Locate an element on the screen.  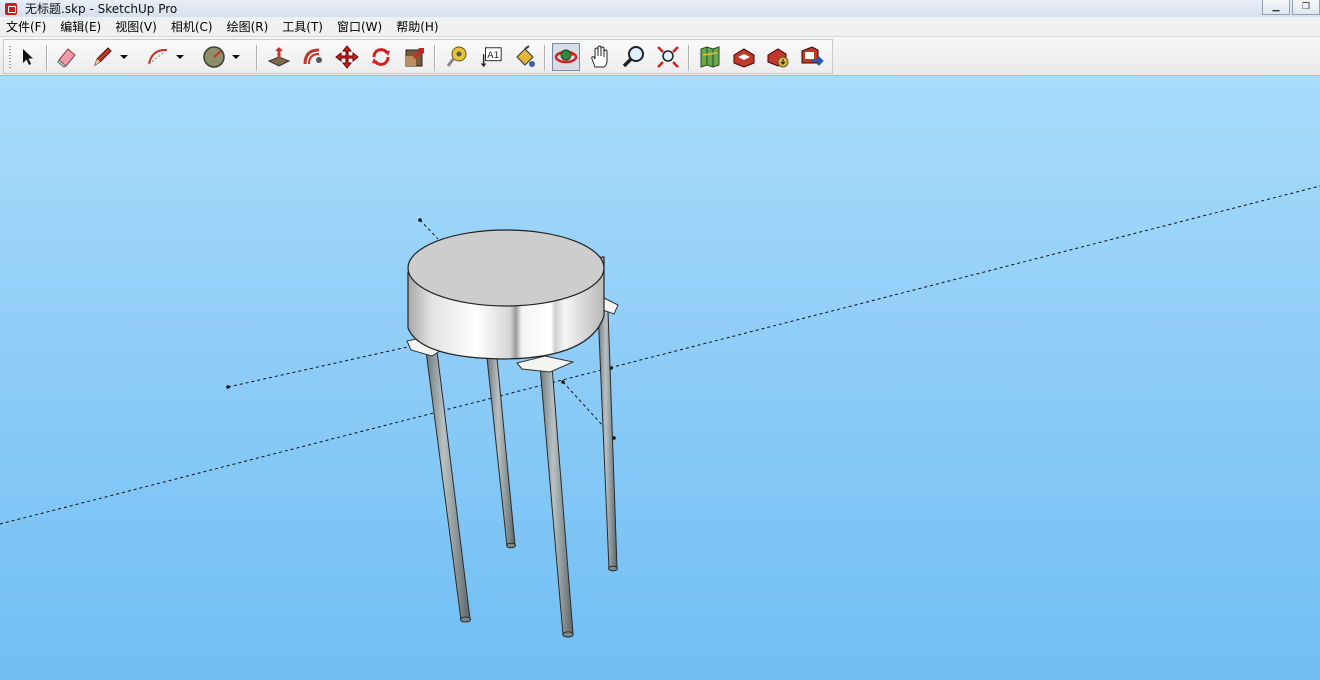
menu-help: 帮助(H) is located at coordinates (417, 26).